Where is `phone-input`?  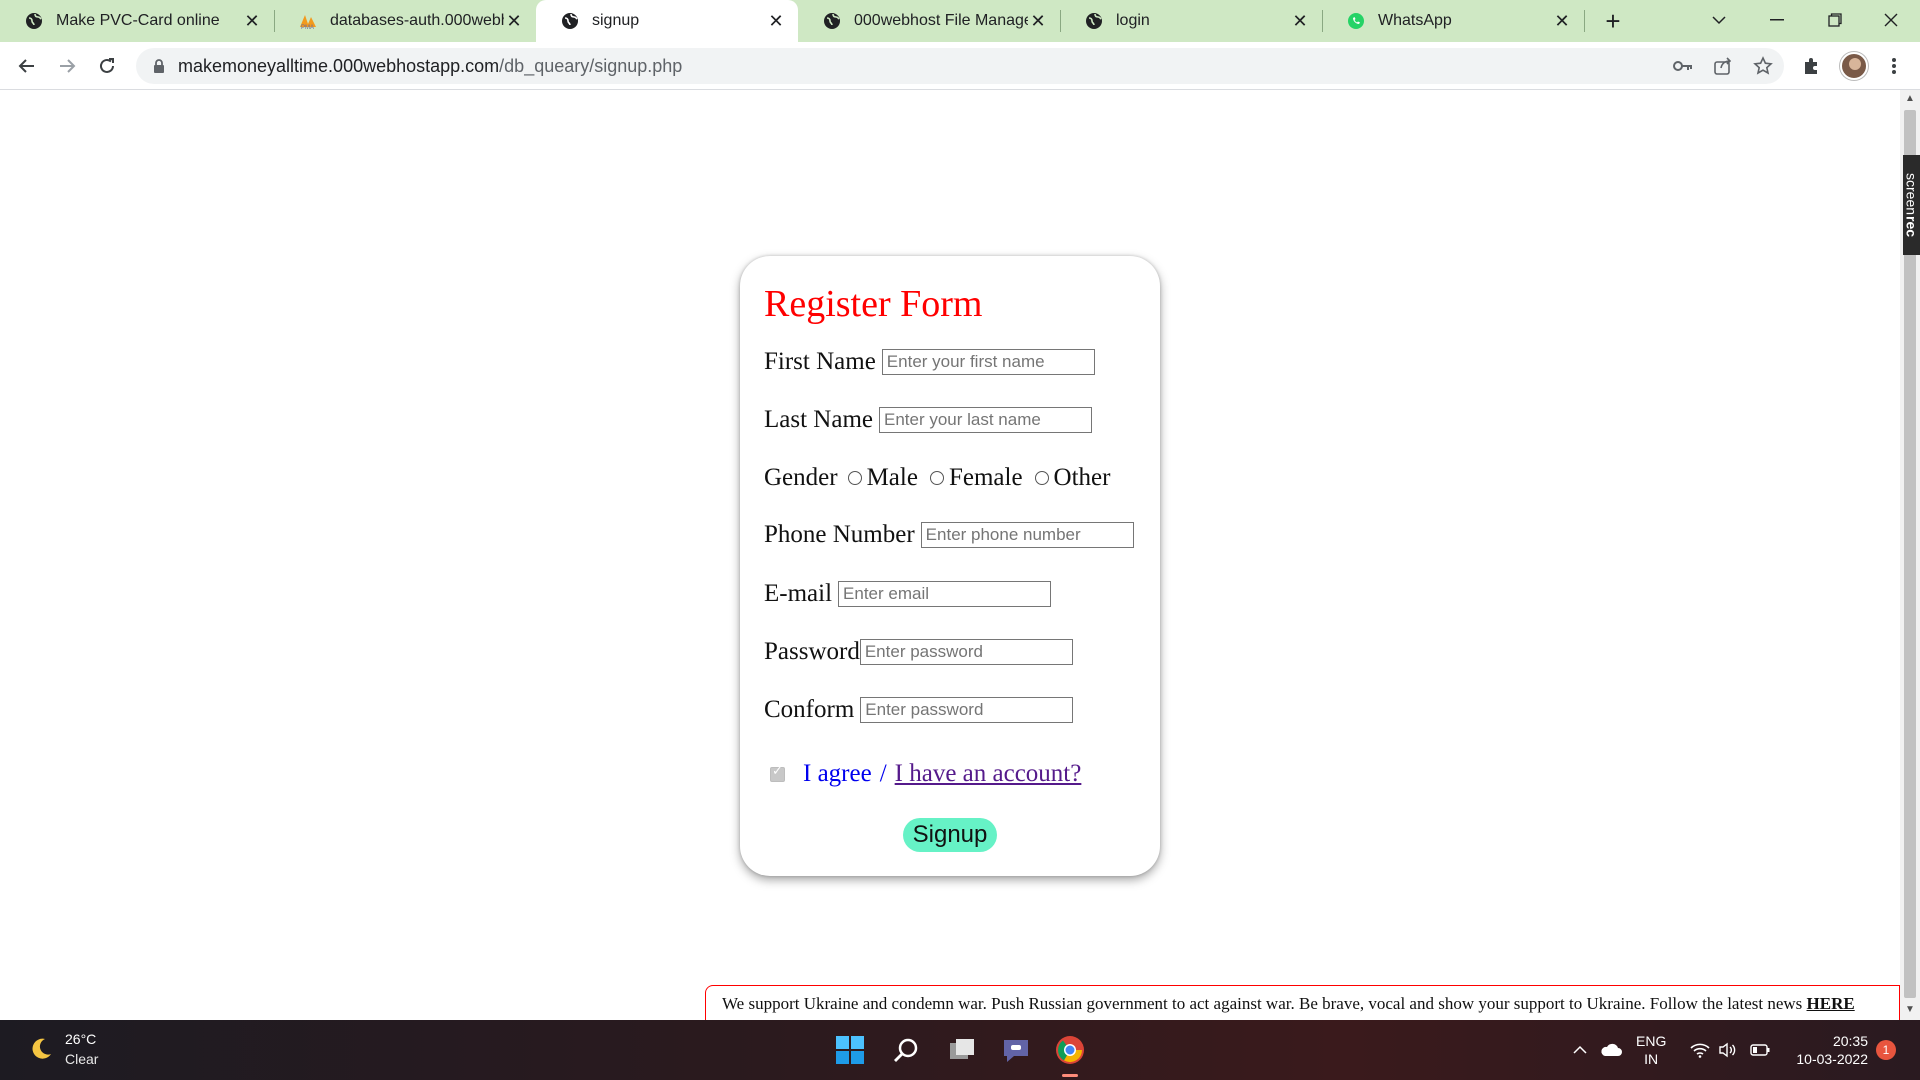 phone-input is located at coordinates (1027, 535).